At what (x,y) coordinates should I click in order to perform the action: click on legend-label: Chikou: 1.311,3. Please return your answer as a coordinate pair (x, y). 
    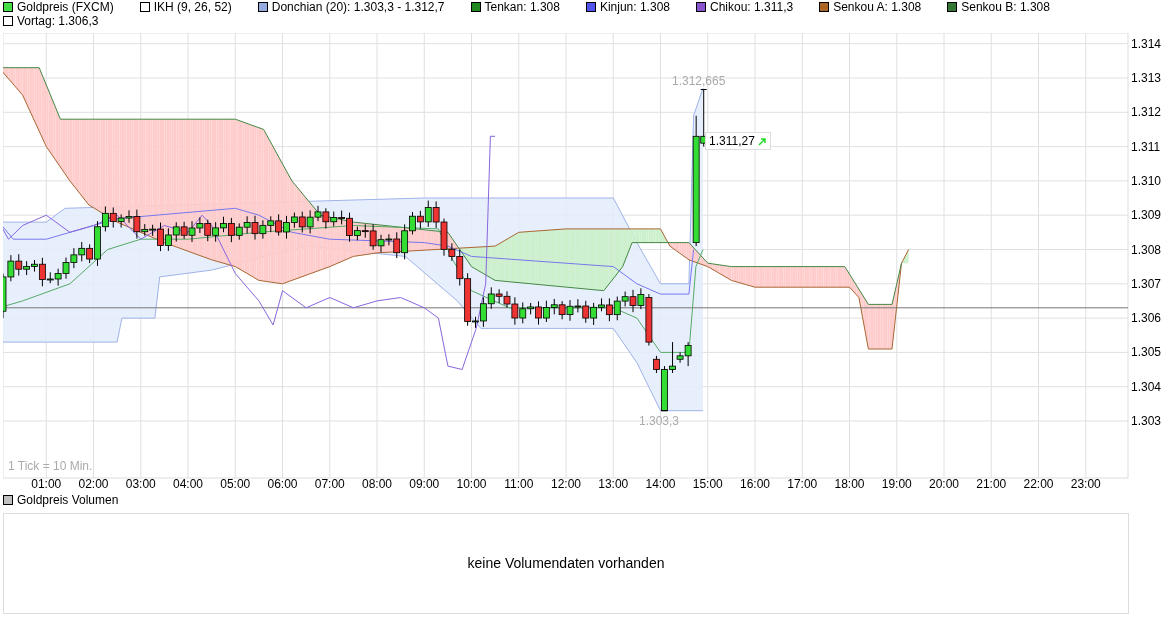
    Looking at the image, I should click on (752, 7).